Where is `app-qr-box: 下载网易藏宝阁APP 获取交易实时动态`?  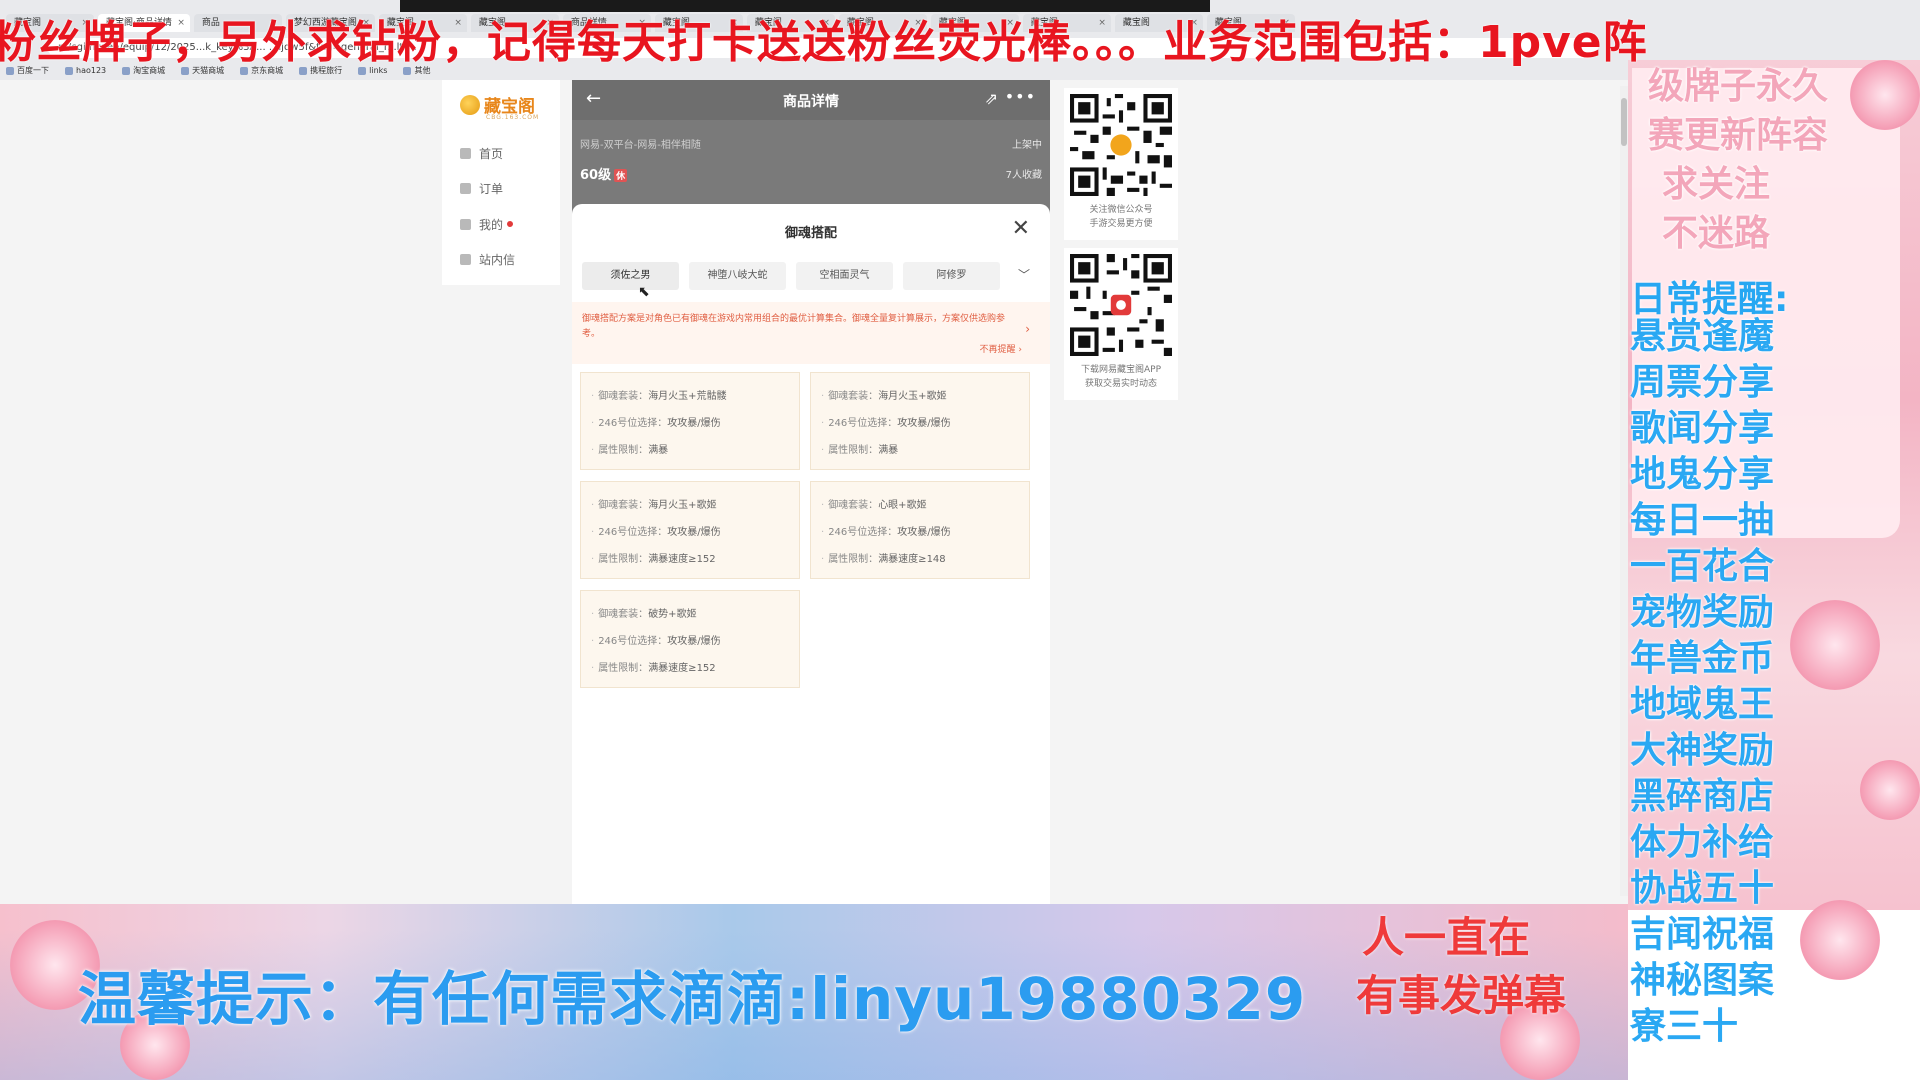 app-qr-box: 下载网易藏宝阁APP 获取交易实时动态 is located at coordinates (1121, 324).